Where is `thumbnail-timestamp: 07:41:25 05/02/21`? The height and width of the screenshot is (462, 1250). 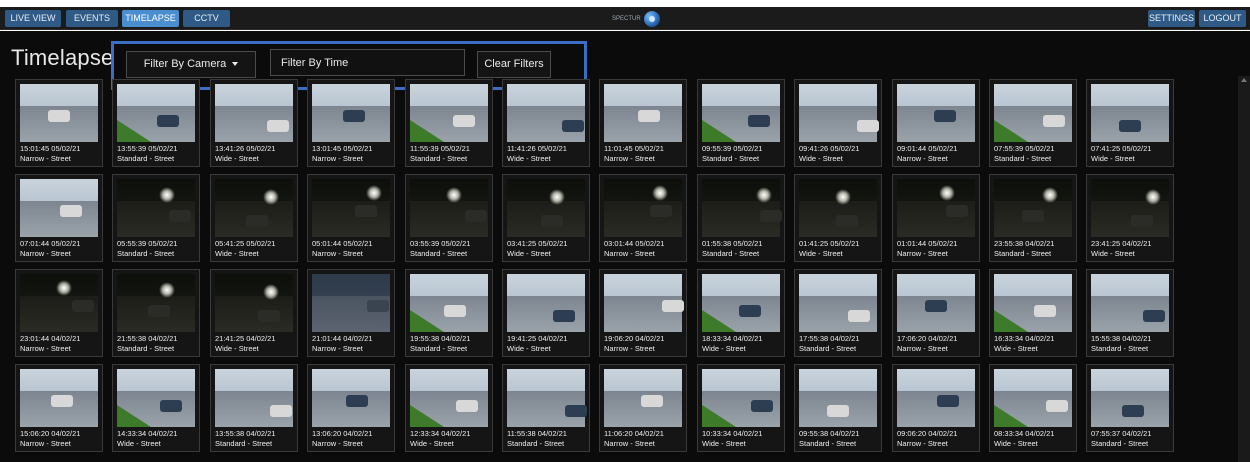
thumbnail-timestamp: 07:41:25 05/02/21 is located at coordinates (1121, 148).